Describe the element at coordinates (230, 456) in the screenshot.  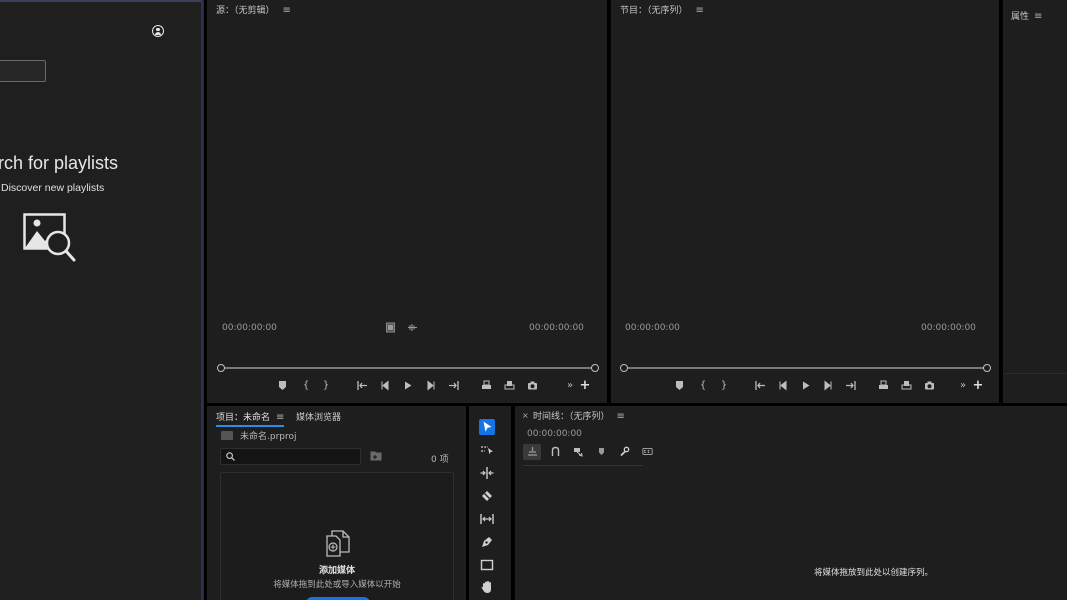
I see `search-icon` at that location.